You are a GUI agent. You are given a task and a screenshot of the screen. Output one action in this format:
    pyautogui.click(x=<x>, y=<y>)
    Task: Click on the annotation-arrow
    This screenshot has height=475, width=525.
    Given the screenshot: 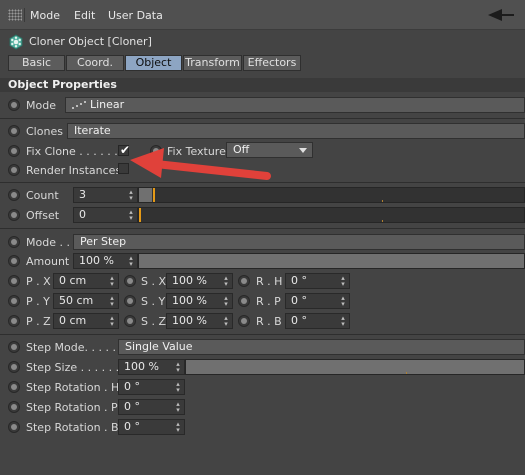 What is the action you would take?
    pyautogui.click(x=200, y=164)
    